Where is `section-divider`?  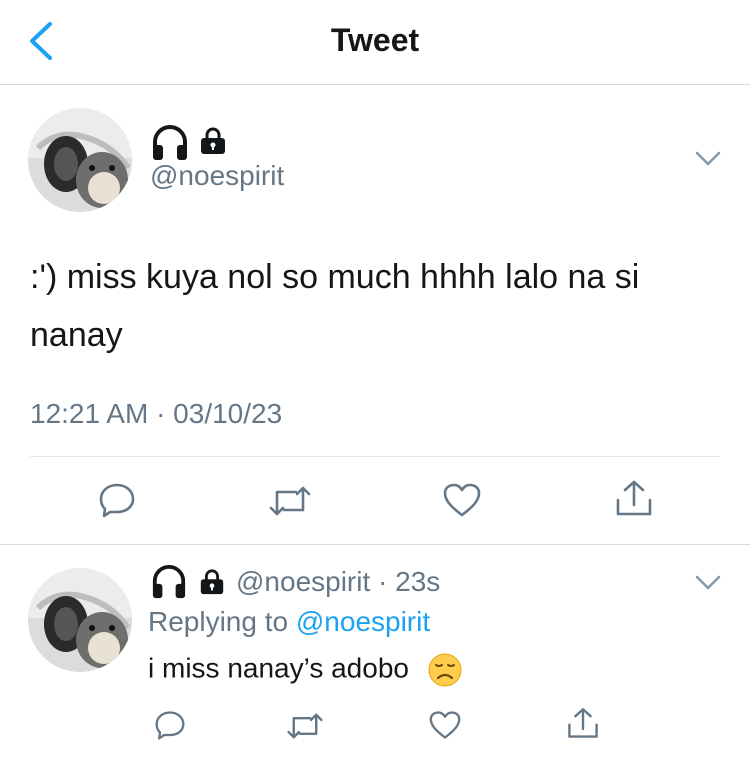 section-divider is located at coordinates (375, 544).